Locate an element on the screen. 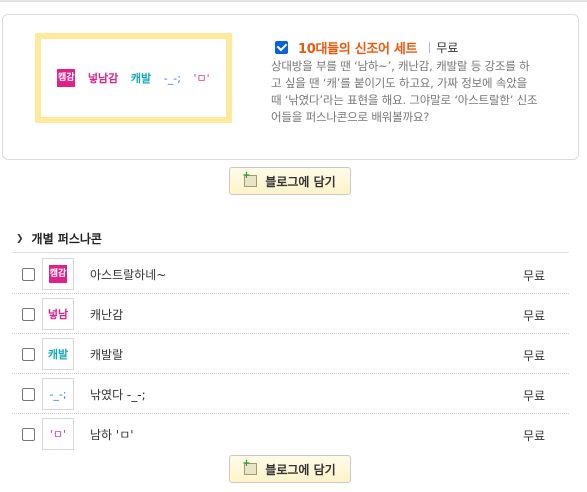 This screenshot has width=587, height=492. emoticon-preview: 넣남감 is located at coordinates (103, 78).